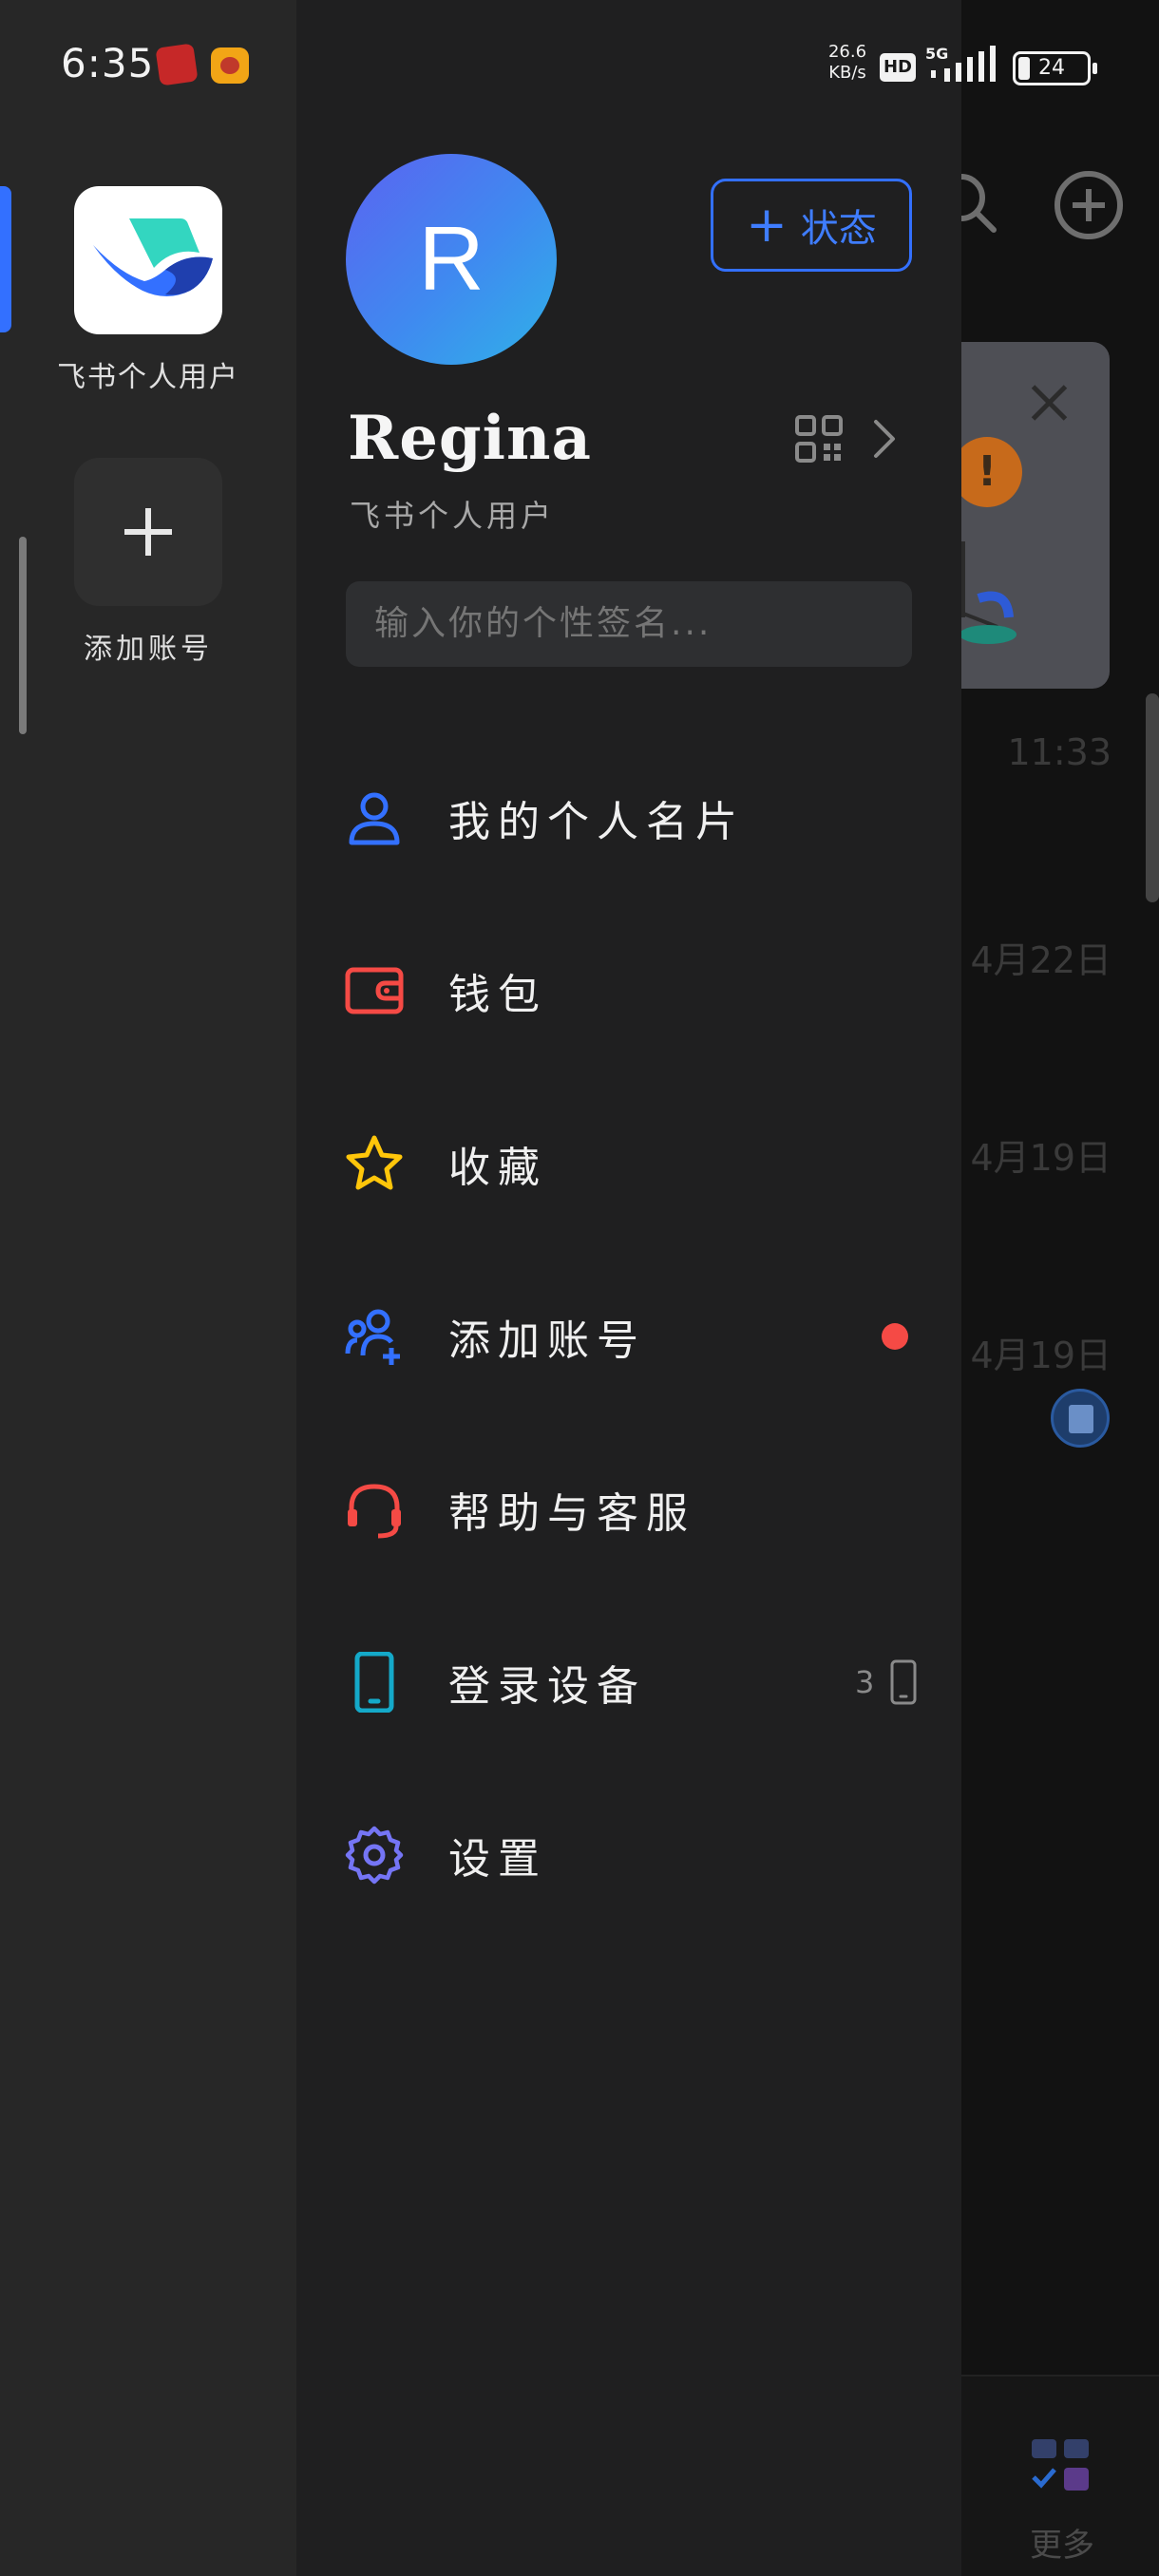 The image size is (1159, 2576). I want to click on user-name: Regina, so click(470, 438).